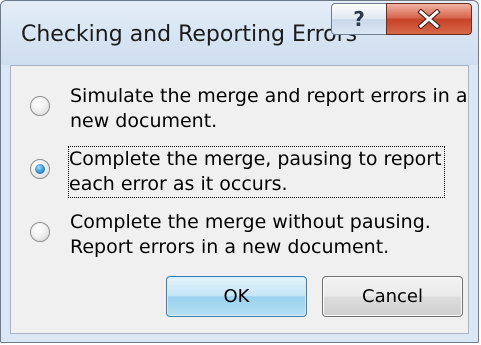 Image resolution: width=481 pixels, height=345 pixels. What do you see at coordinates (40, 232) in the screenshot?
I see `radio-no-pause` at bounding box center [40, 232].